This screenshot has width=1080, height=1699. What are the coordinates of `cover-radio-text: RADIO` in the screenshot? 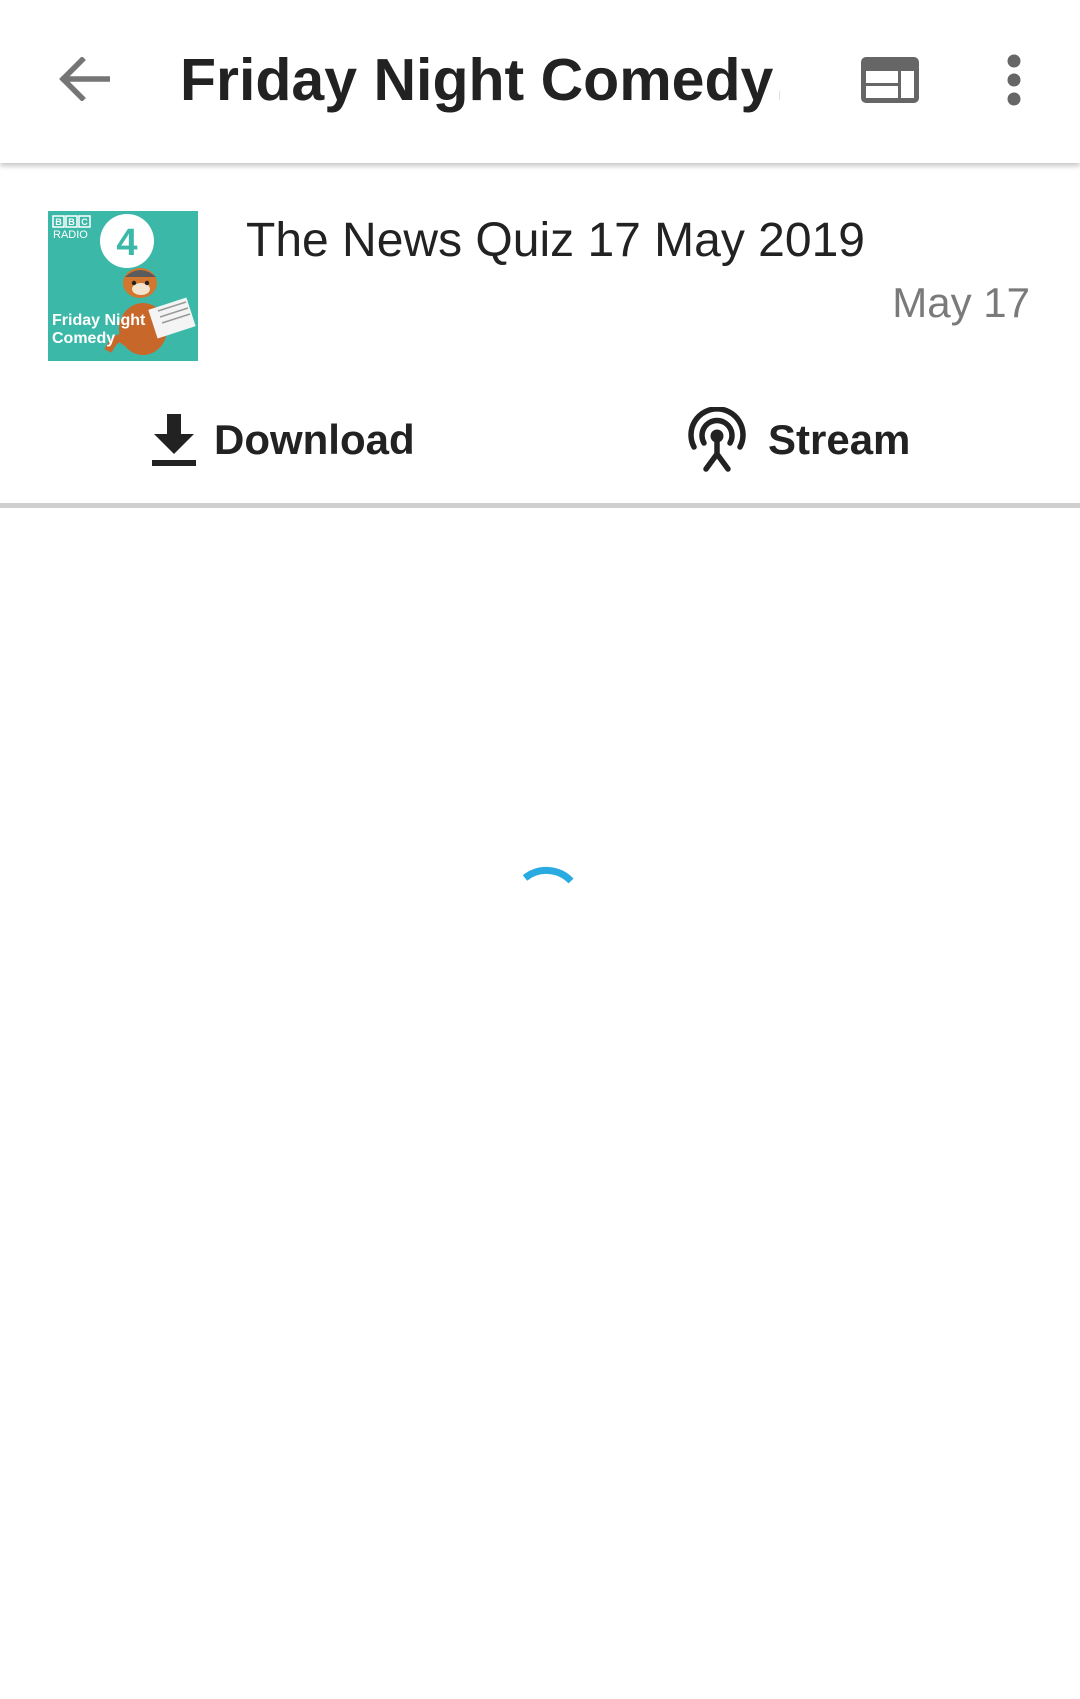 It's located at (70, 235).